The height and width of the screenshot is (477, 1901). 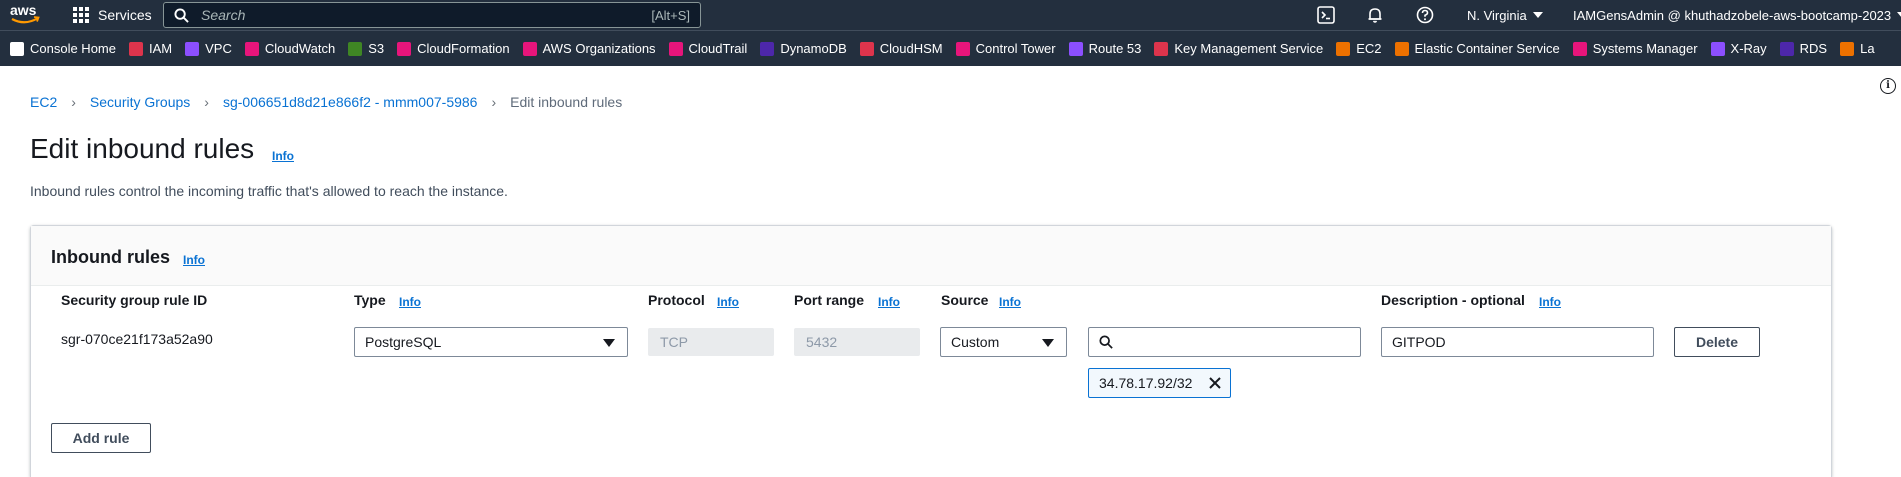 I want to click on s3-icon, so click(x=355, y=48).